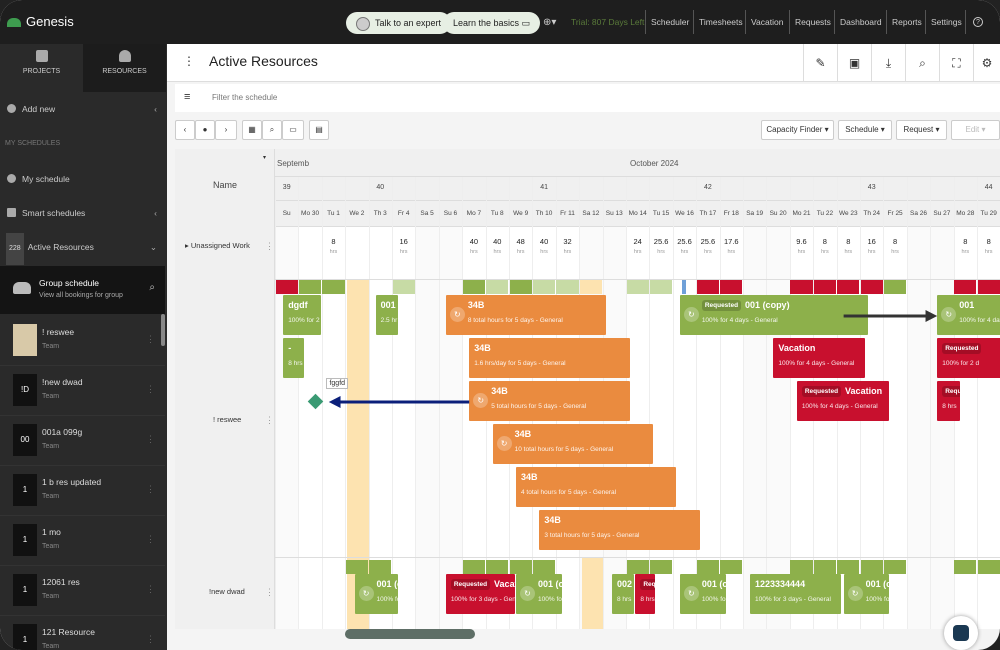 The image size is (1000, 650). What do you see at coordinates (205, 130) in the screenshot?
I see `today-button: ●` at bounding box center [205, 130].